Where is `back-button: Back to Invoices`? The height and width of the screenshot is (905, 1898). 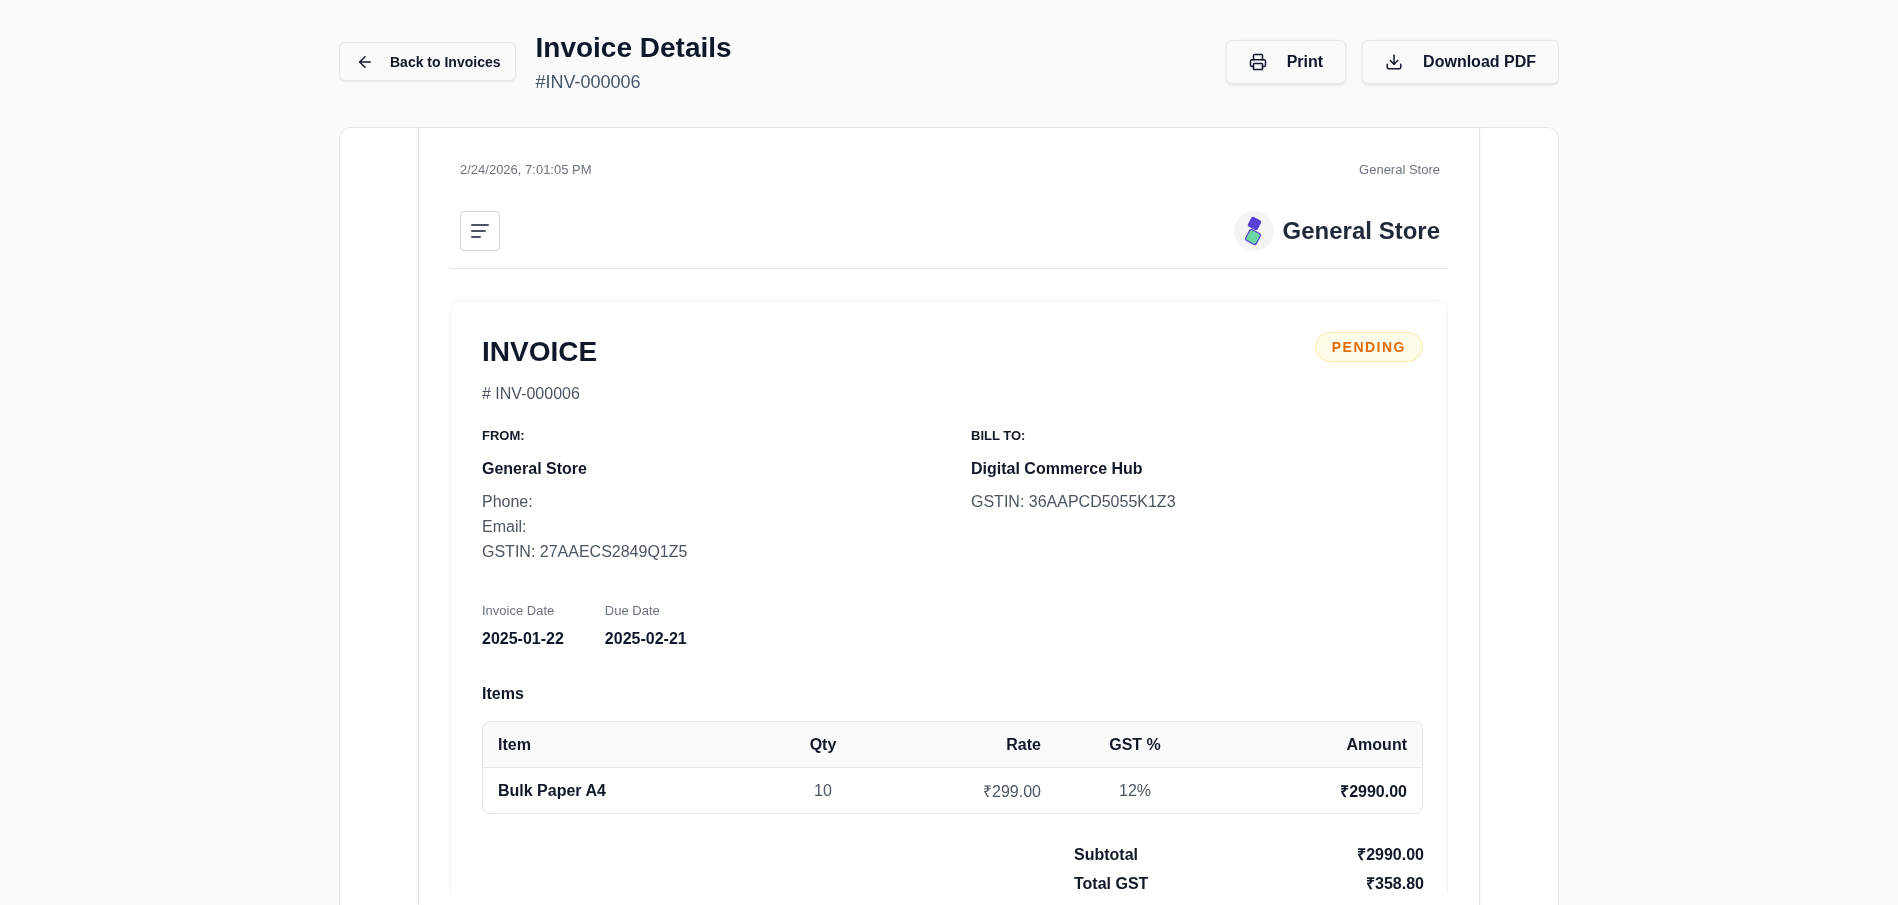 back-button: Back to Invoices is located at coordinates (427, 61).